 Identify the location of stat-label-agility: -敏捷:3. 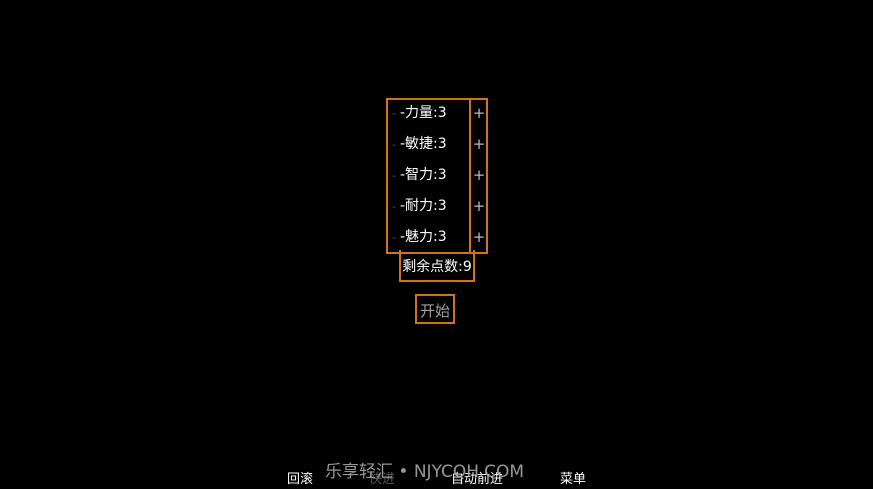
(423, 144).